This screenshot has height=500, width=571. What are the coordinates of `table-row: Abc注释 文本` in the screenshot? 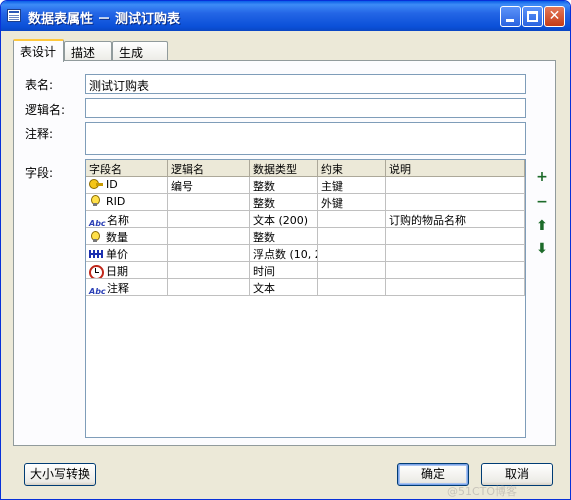 It's located at (305, 287).